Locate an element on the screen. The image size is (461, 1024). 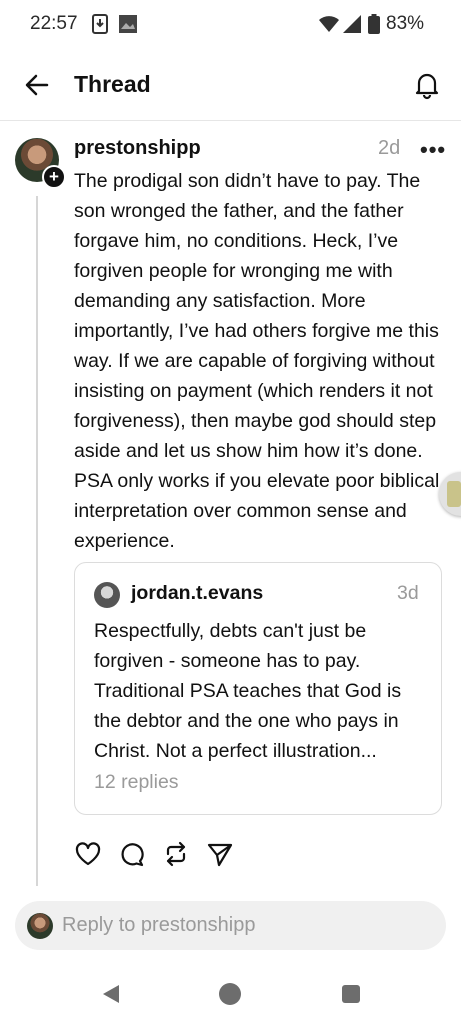
comment-button is located at coordinates (132, 854).